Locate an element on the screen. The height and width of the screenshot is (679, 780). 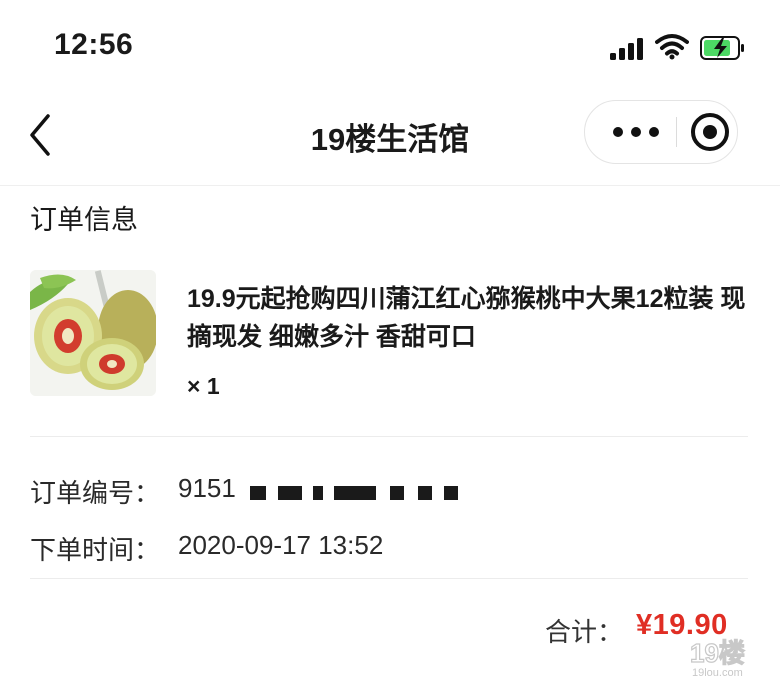
watermark-text: 19楼 is located at coordinates (717, 653).